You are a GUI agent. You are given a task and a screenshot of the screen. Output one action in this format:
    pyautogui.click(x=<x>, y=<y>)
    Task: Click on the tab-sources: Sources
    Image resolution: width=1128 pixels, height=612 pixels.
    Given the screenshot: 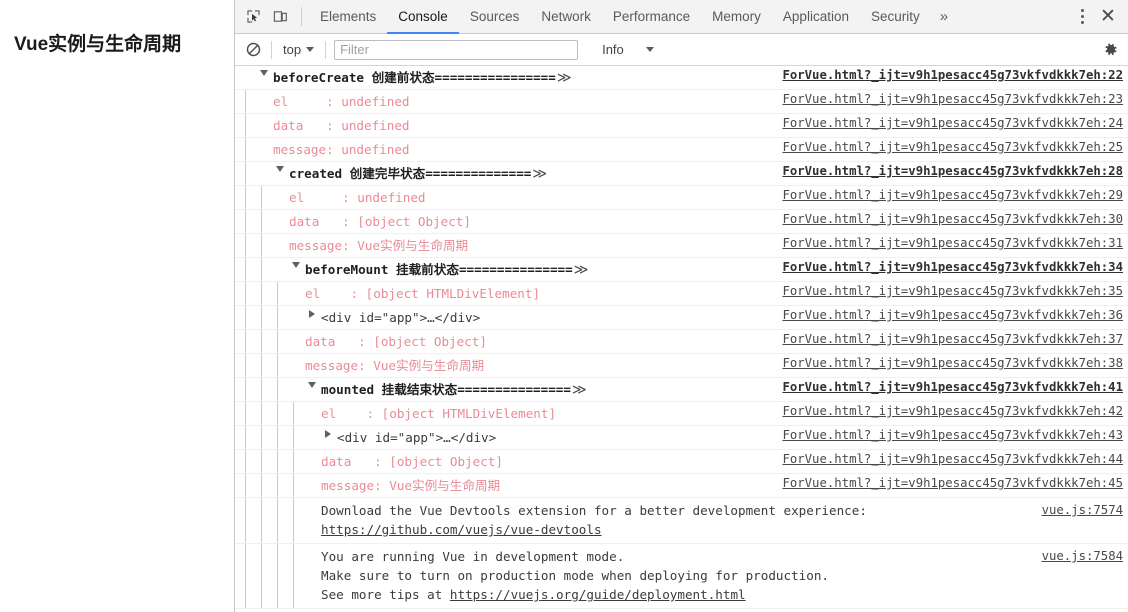 What is the action you would take?
    pyautogui.click(x=495, y=17)
    